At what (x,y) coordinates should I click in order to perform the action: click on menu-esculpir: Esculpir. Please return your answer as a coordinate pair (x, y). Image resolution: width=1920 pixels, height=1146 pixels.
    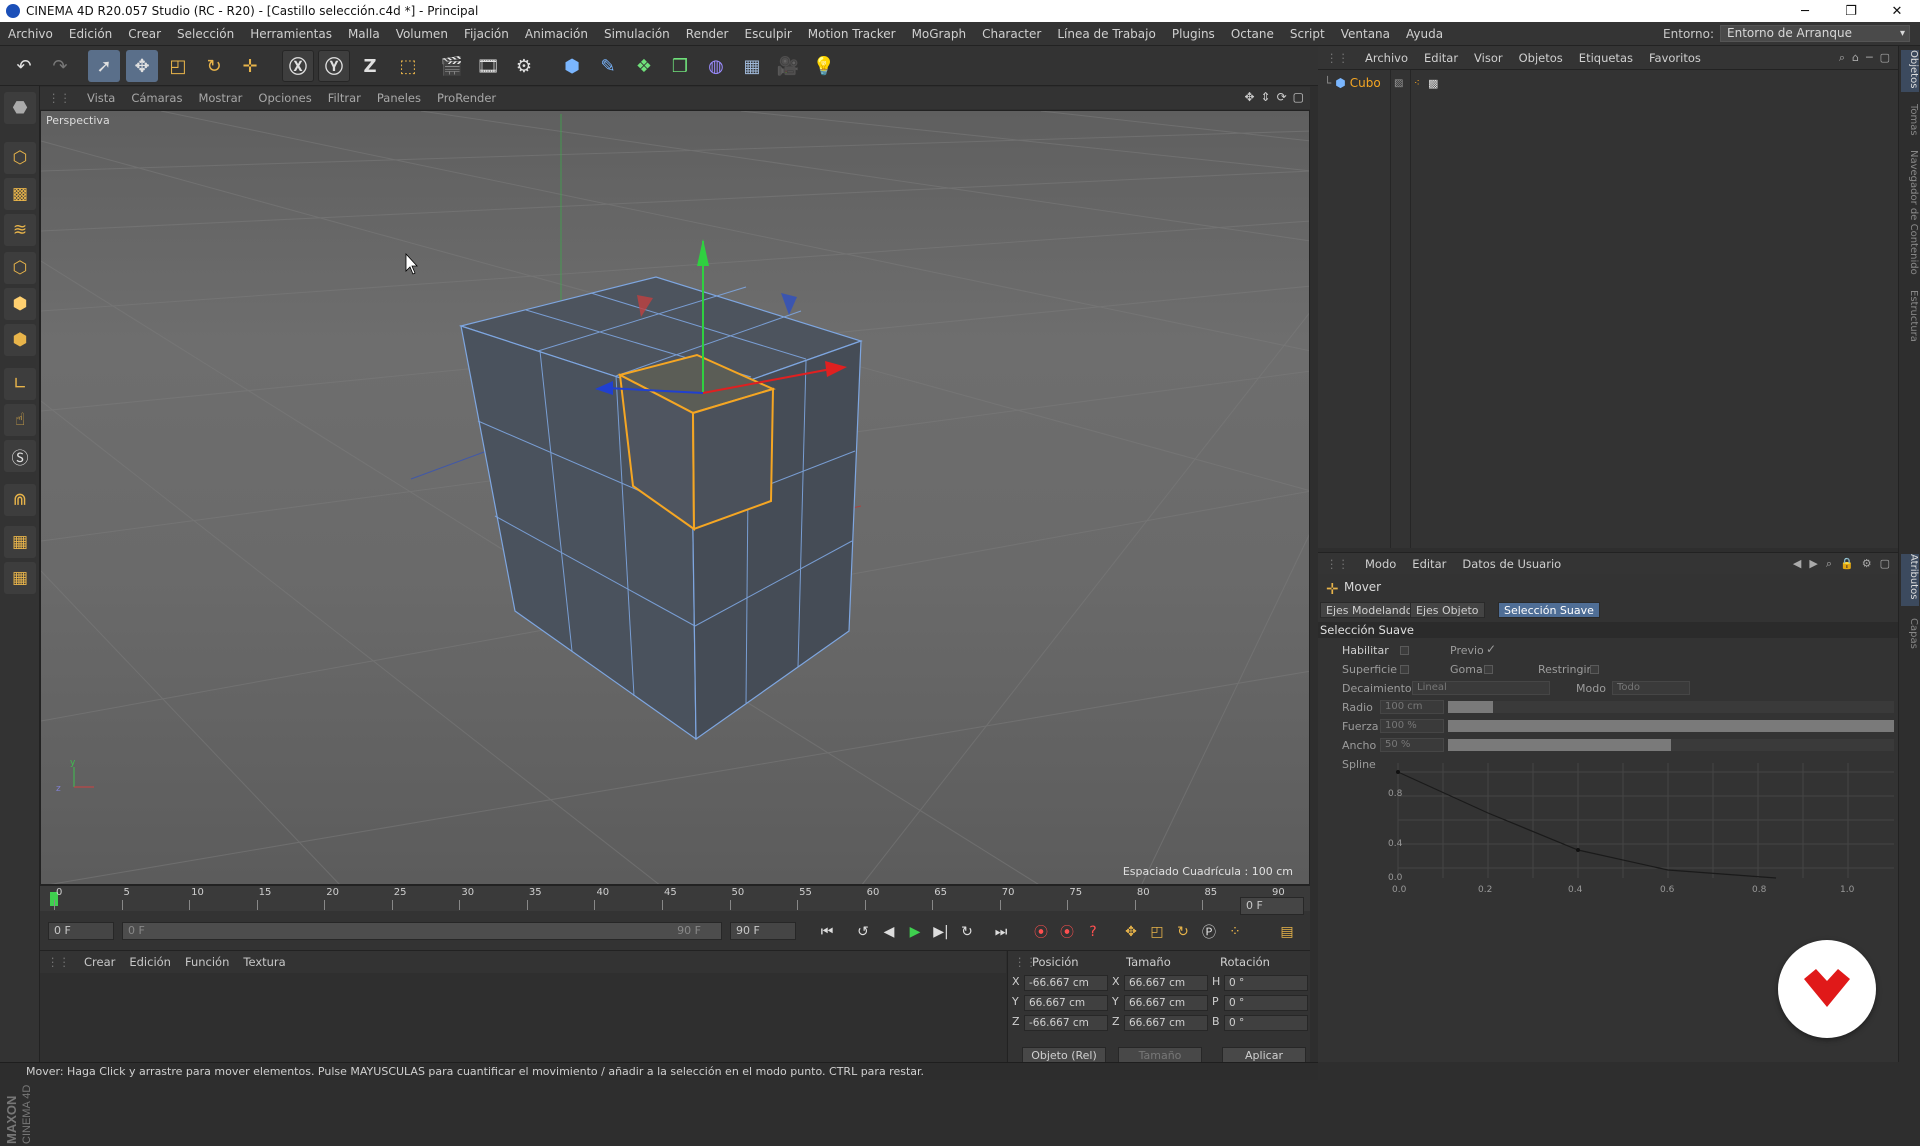
    Looking at the image, I should click on (768, 34).